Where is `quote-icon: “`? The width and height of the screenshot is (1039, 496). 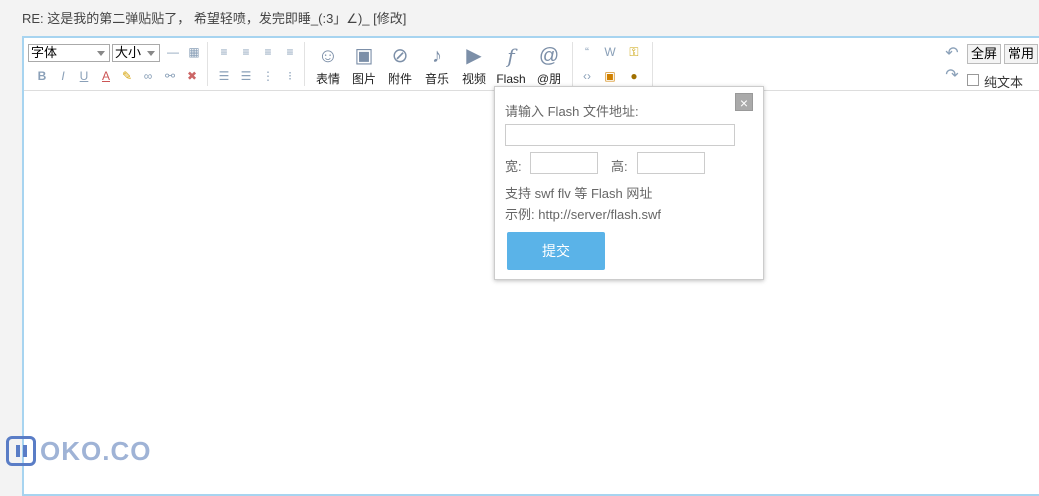
quote-icon: “ is located at coordinates (587, 52).